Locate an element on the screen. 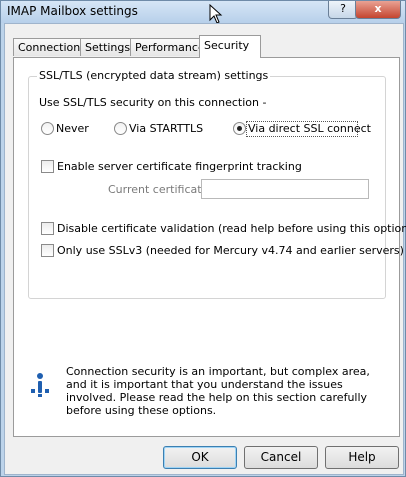  radio-never is located at coordinates (47, 128).